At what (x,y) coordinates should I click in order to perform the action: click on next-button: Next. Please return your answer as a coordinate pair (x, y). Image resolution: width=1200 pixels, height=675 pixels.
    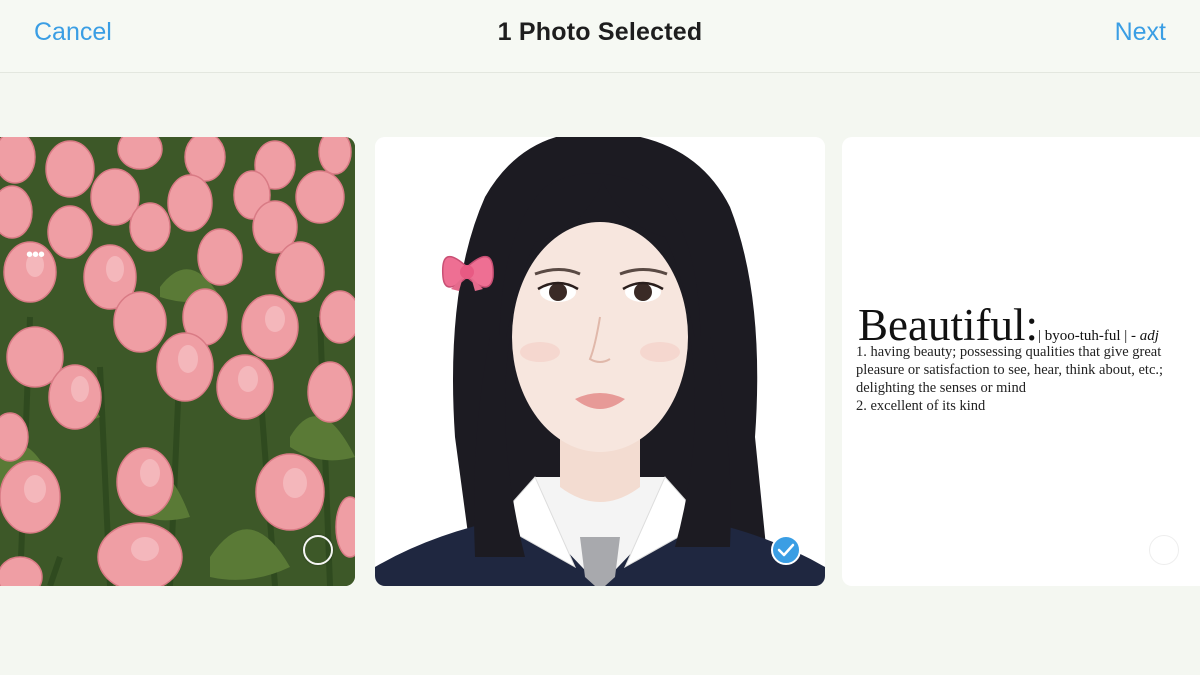
    Looking at the image, I should click on (1140, 32).